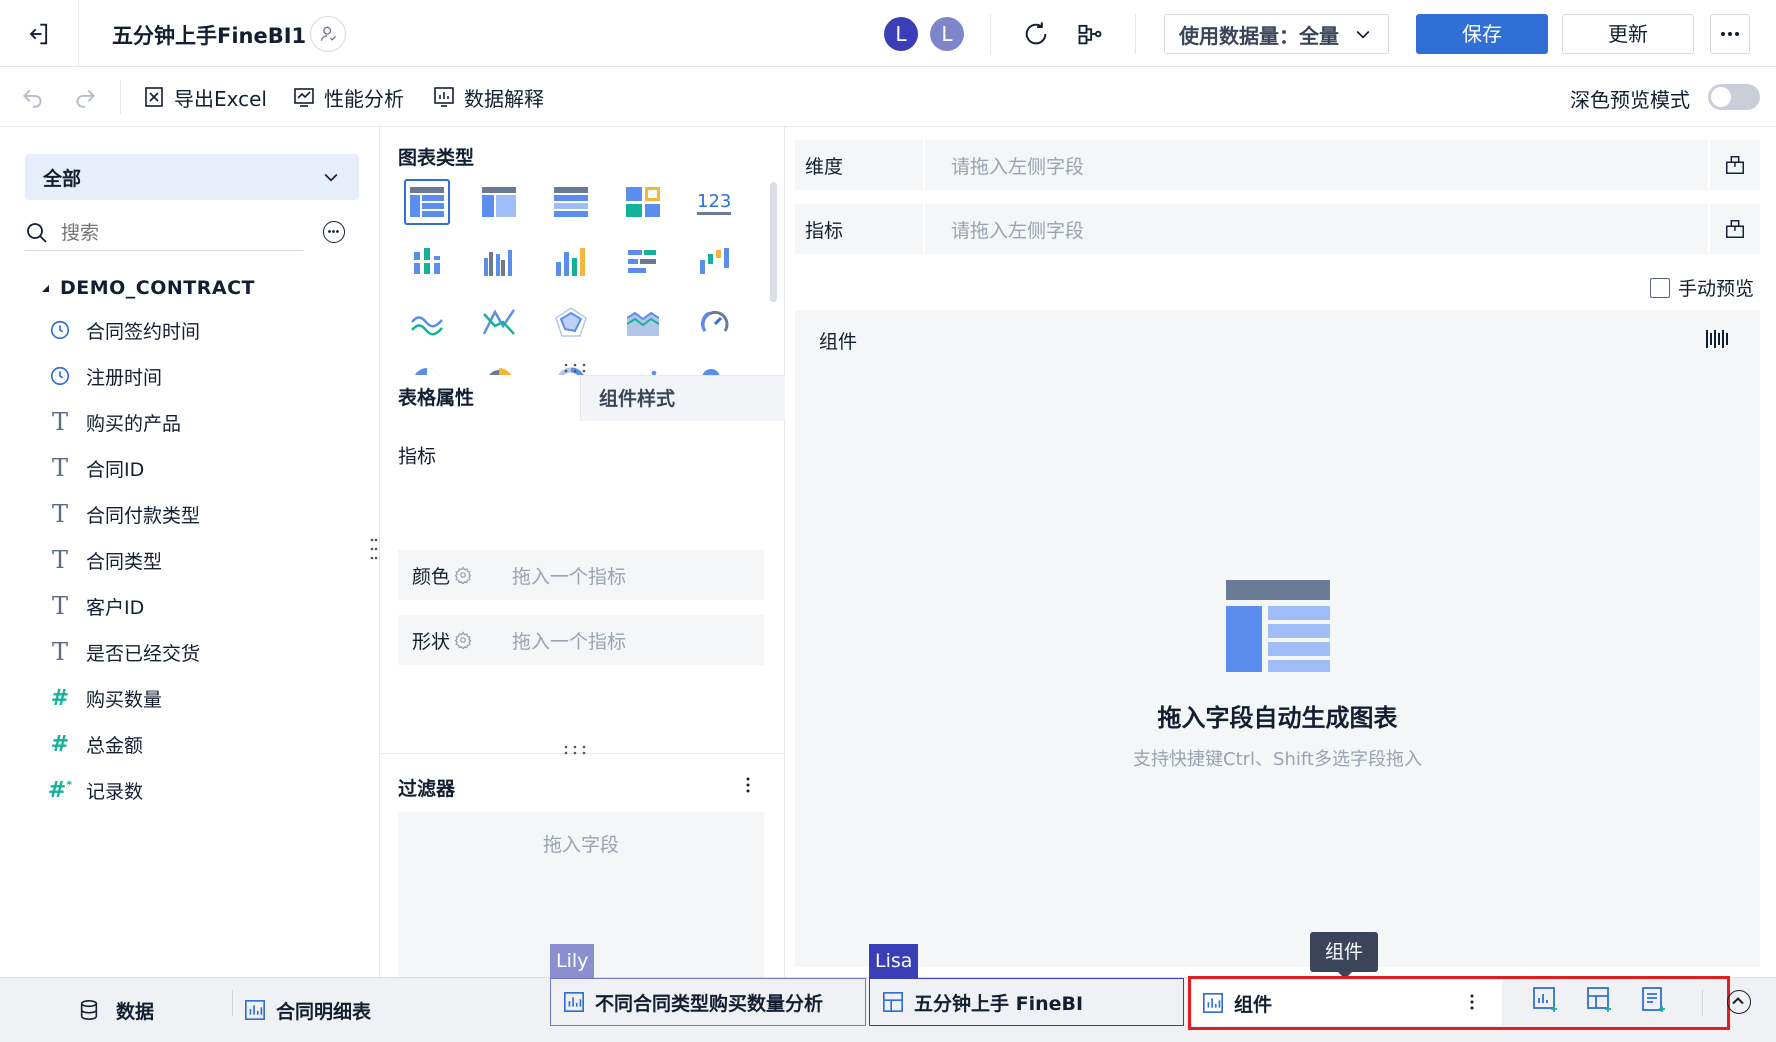 This screenshot has width=1776, height=1042. Describe the element at coordinates (192, 177) in the screenshot. I see `scope-select: 全部` at that location.